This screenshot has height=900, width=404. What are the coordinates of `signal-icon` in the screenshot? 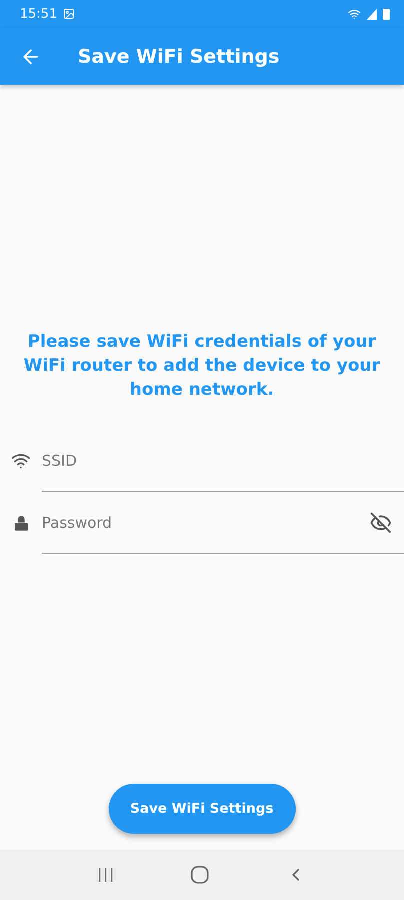 It's located at (372, 14).